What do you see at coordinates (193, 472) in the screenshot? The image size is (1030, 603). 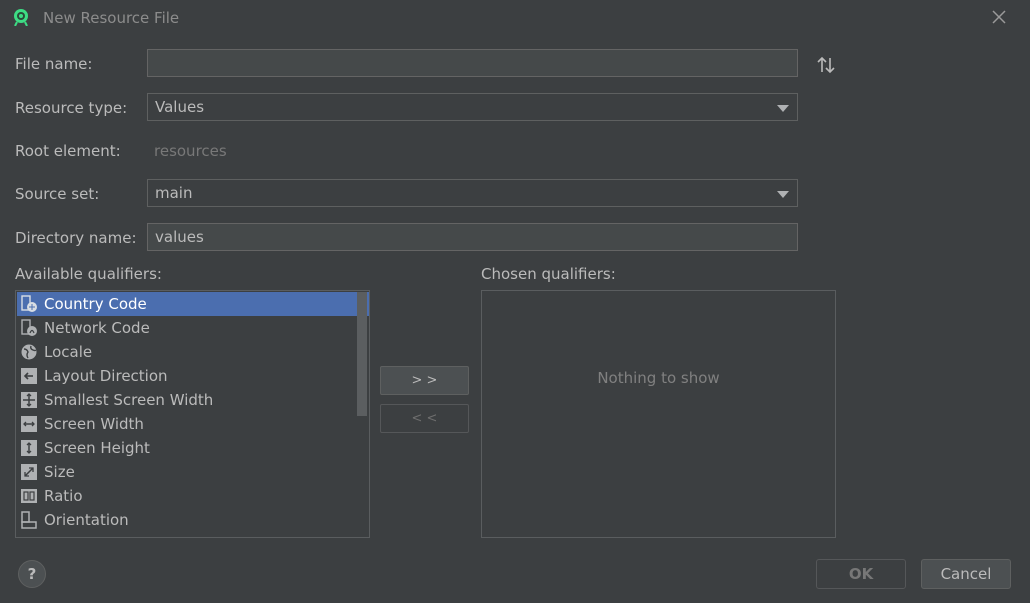 I see `list-item-size: Size` at bounding box center [193, 472].